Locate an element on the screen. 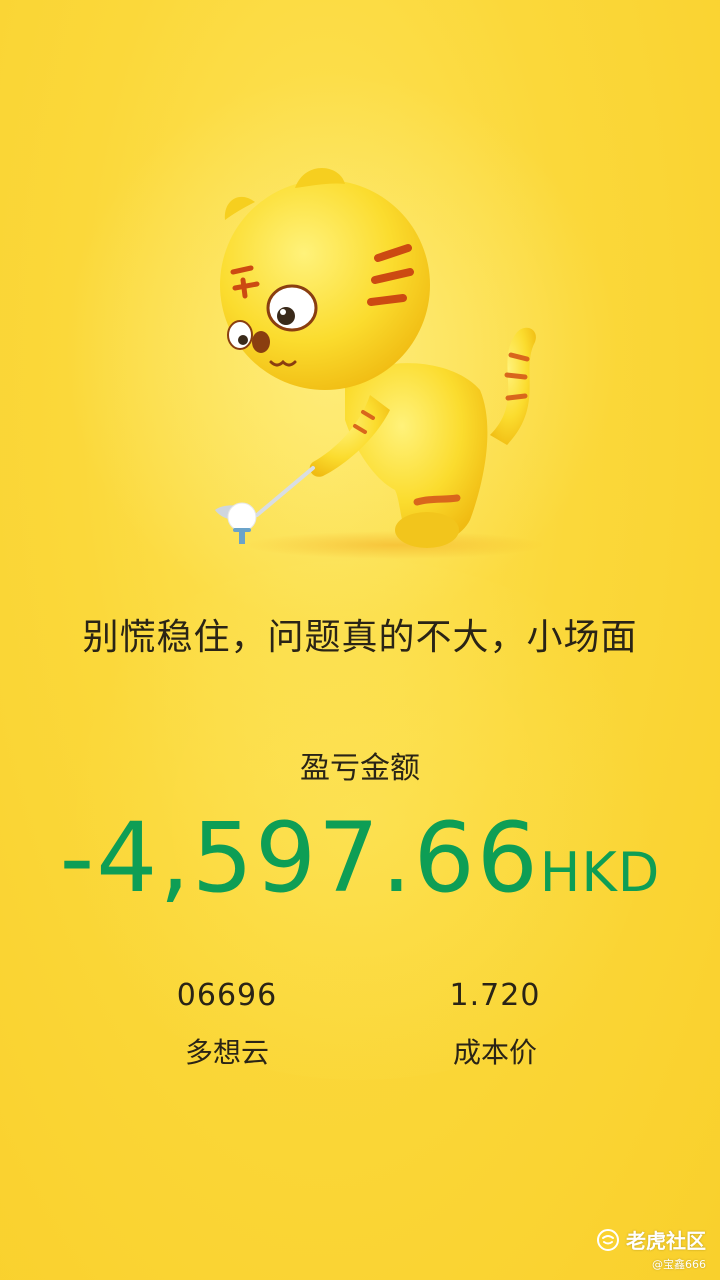  cost-price-value: 1.720 is located at coordinates (495, 995).